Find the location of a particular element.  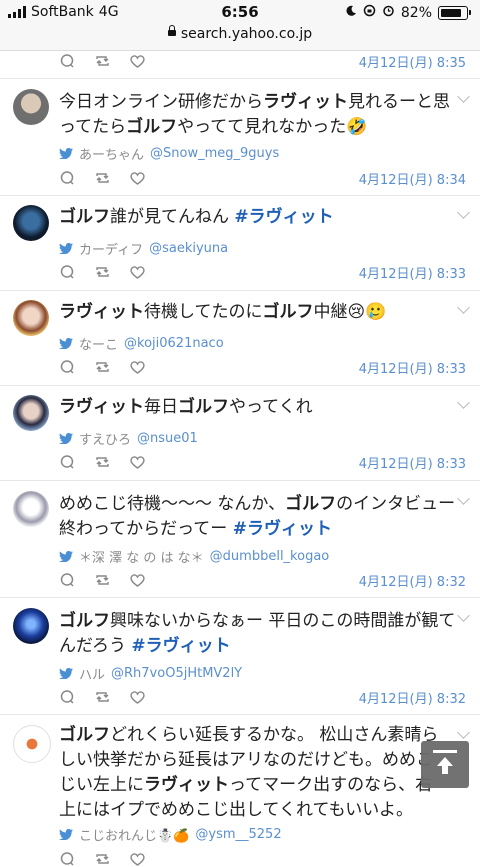

author-handle: @Rh7voO5jHtMV2lY is located at coordinates (176, 673).